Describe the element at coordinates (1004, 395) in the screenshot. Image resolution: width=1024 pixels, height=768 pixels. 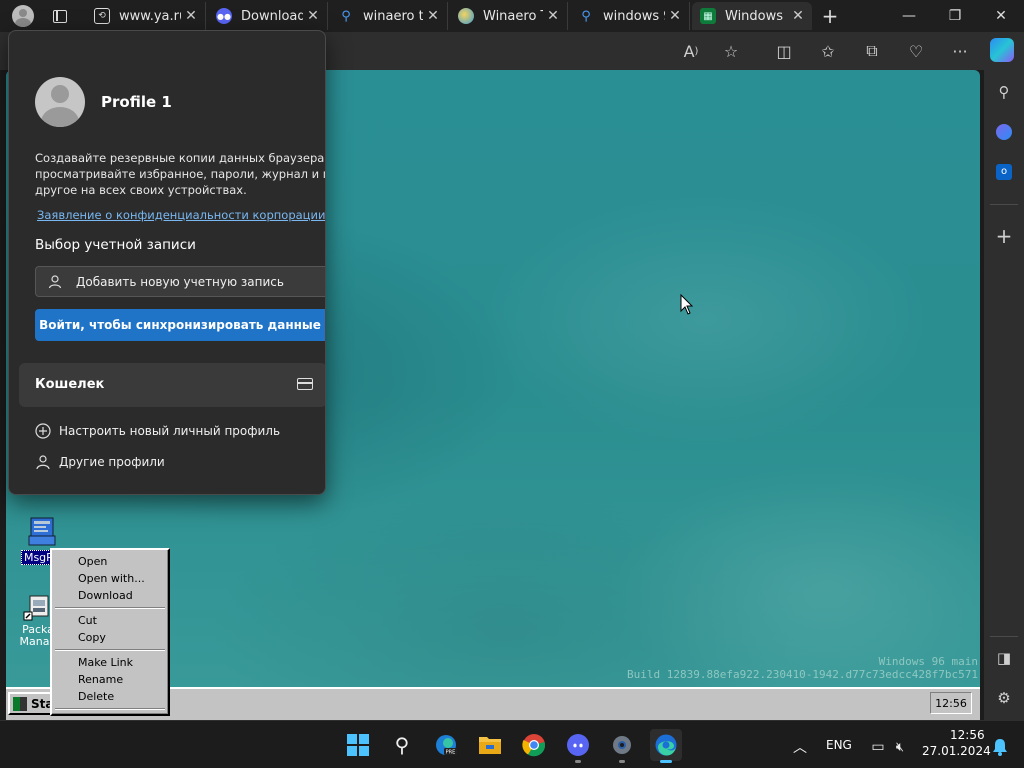
I see `edge-sidebar: ⚲ o + ◨ ⚙` at that location.